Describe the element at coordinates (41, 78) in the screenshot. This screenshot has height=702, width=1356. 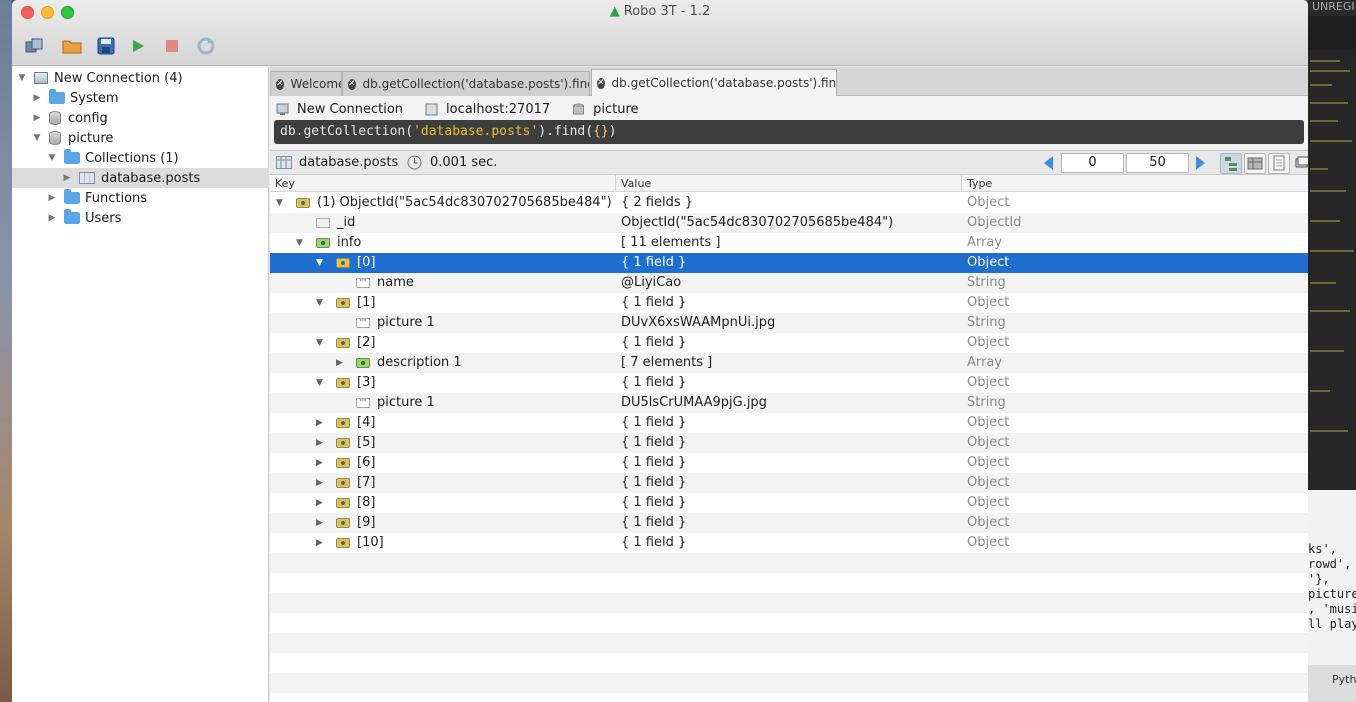
I see `computer-icon` at that location.